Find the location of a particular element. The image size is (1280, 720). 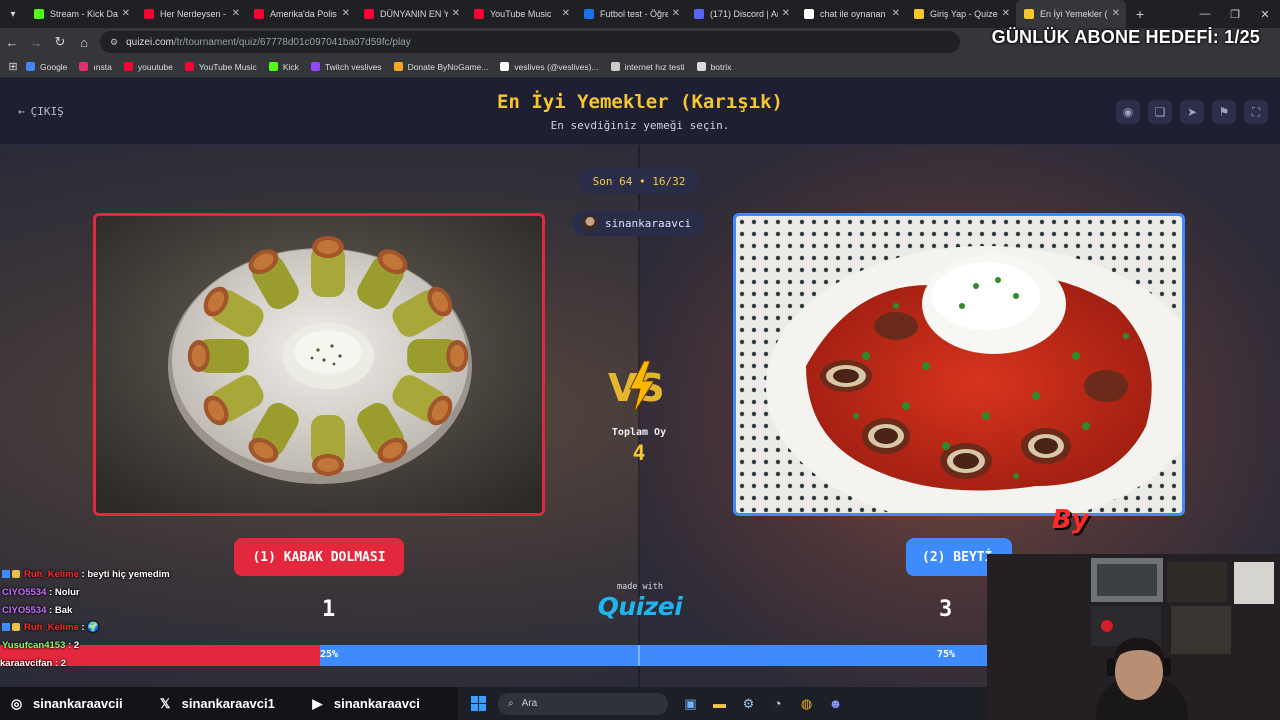

browser-tab: DÜNYANIN EN YAŞLI ✕ is located at coordinates (411, 14).